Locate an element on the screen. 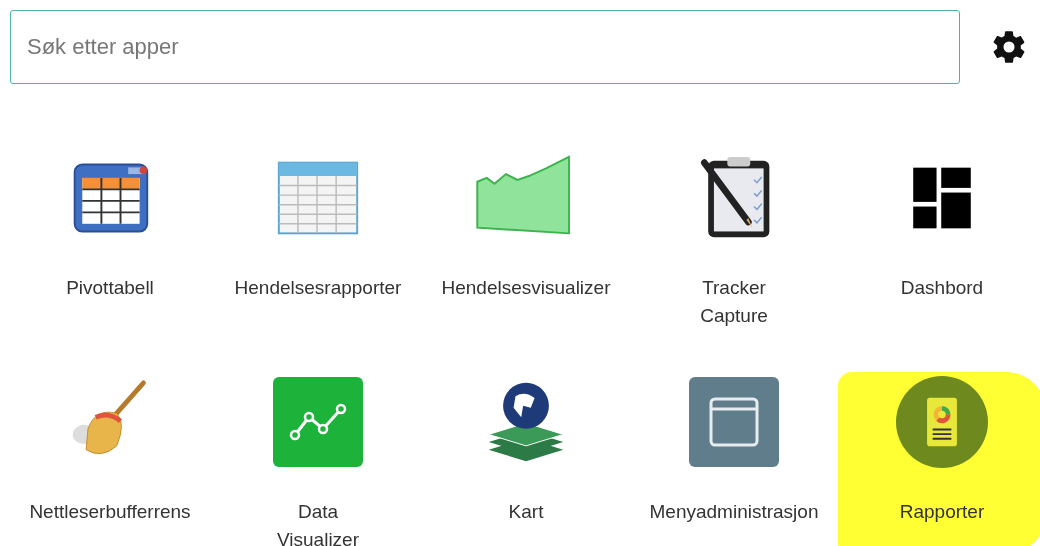 The width and height of the screenshot is (1040, 546). app-tile: Dashbord is located at coordinates (939, 239).